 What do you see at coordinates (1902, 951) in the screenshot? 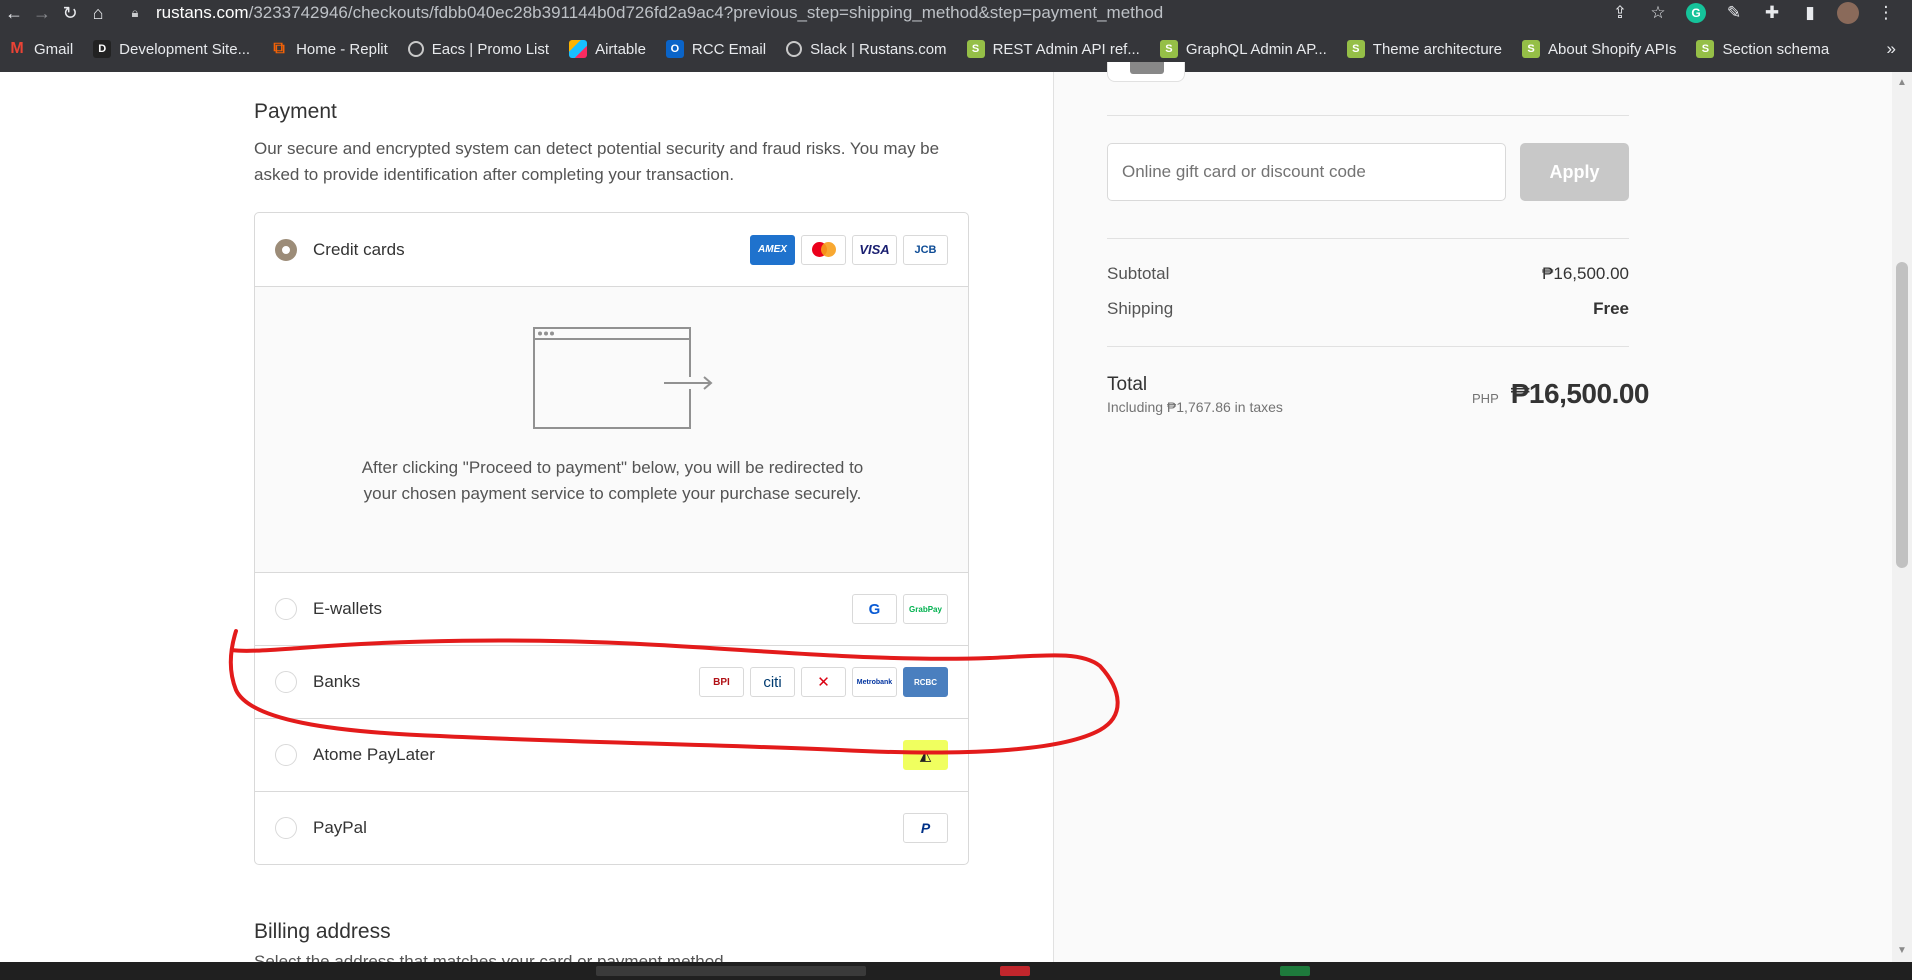
I see `scroll-down-icon: ▼` at bounding box center [1902, 951].